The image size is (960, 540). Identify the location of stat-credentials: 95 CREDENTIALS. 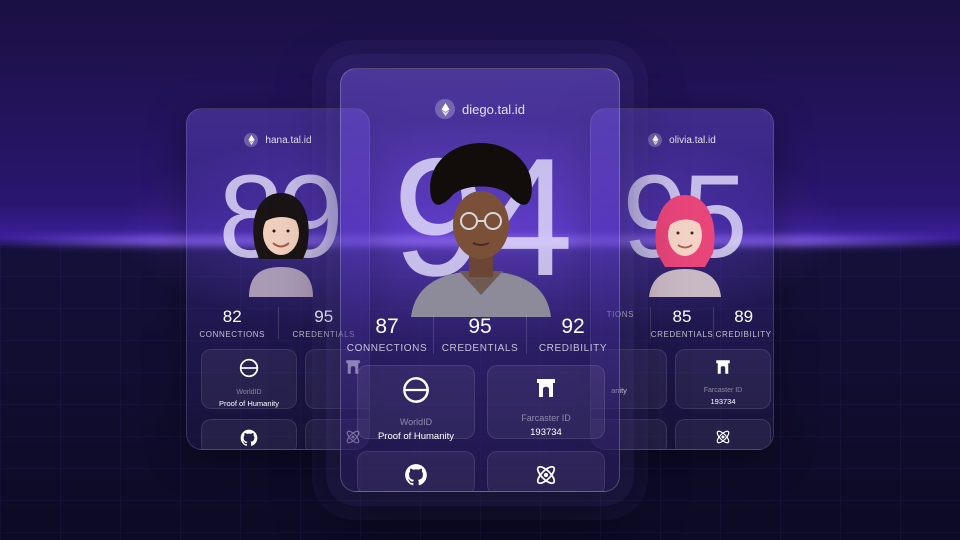
(479, 334).